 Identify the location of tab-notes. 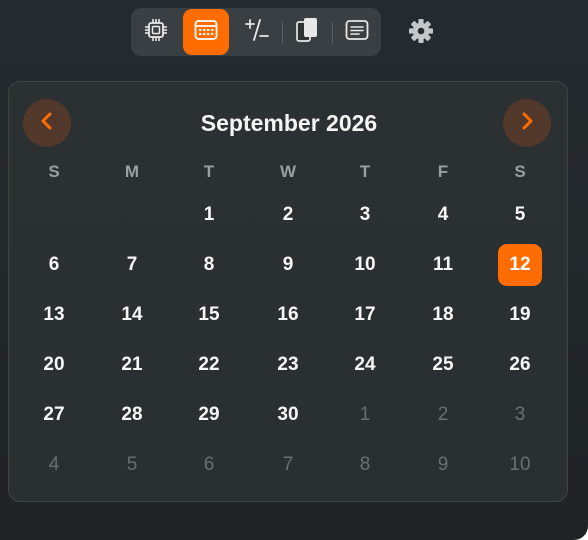
(357, 32).